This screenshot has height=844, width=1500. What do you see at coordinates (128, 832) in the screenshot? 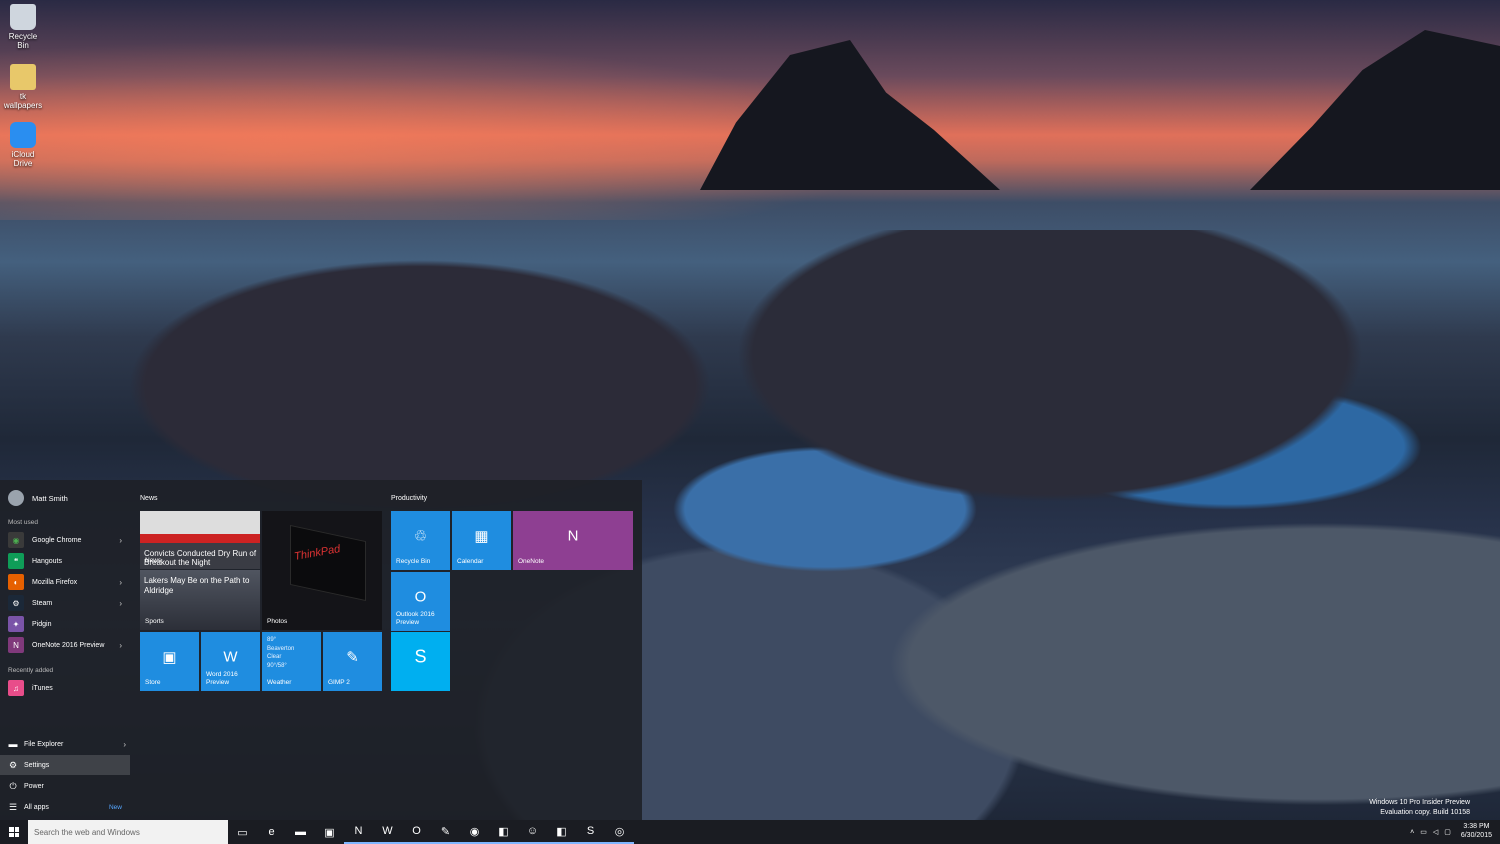
I see `search-input: Search the web and Windows` at bounding box center [128, 832].